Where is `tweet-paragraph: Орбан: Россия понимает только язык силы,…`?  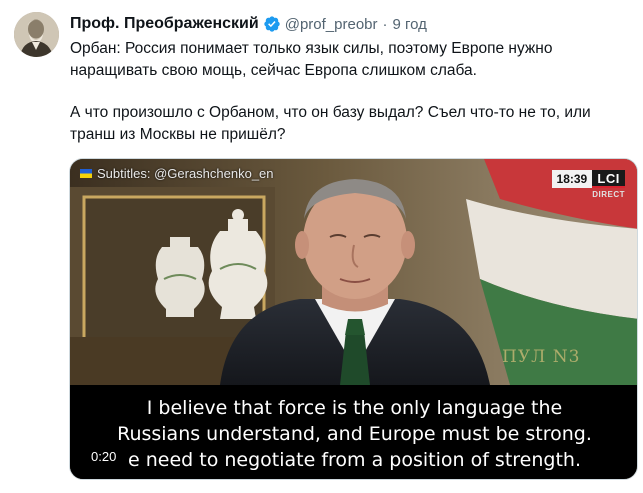 tweet-paragraph: Орбан: Россия понимает только язык силы,… is located at coordinates (311, 59).